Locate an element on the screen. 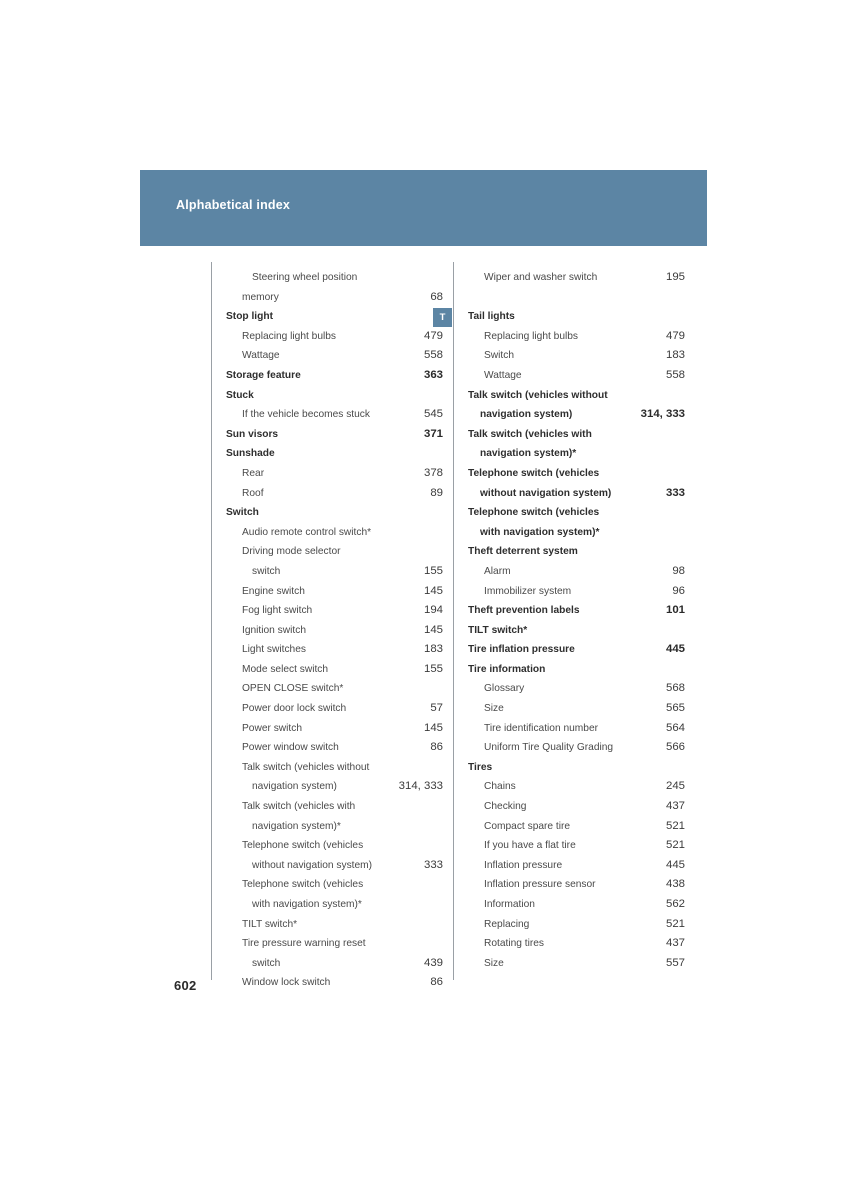 Image resolution: width=848 pixels, height=1200 pixels. index-entry: If you have a flat tire 521 is located at coordinates (576, 846).